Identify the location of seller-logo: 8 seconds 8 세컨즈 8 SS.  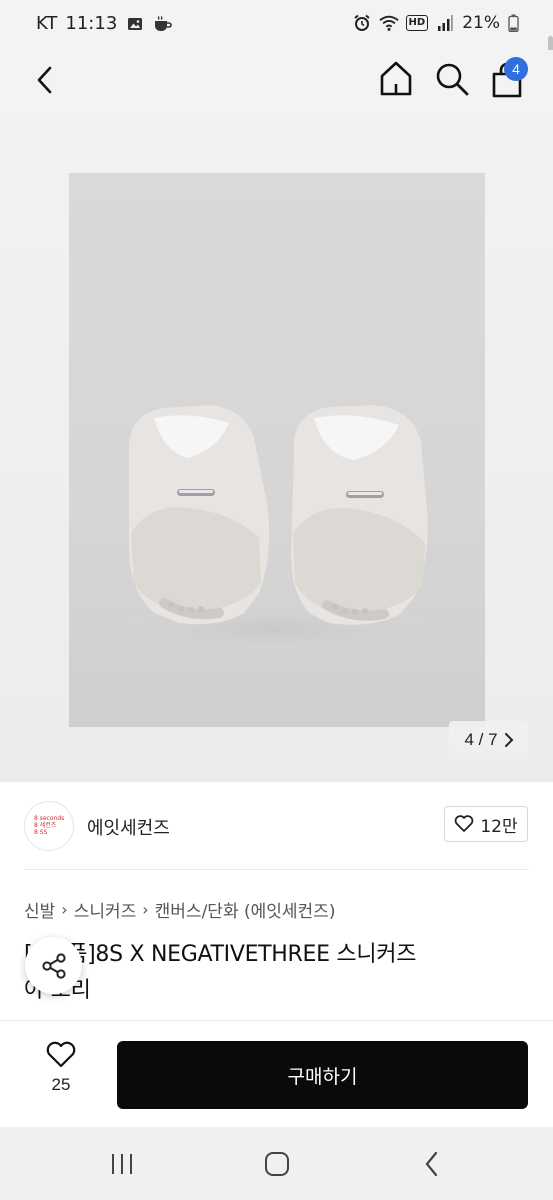
(49, 826).